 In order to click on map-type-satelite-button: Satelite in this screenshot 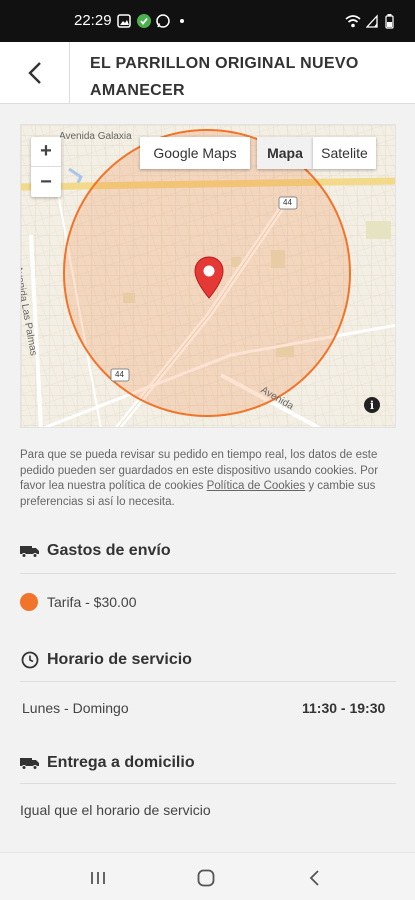, I will do `click(344, 153)`.